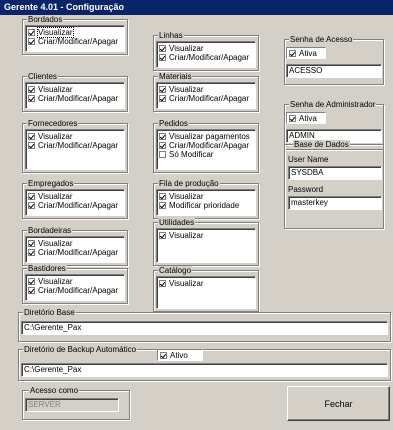 The height and width of the screenshot is (430, 393). What do you see at coordinates (204, 328) in the screenshot?
I see `diretorio-base-input: C:\Gerente_Pax` at bounding box center [204, 328].